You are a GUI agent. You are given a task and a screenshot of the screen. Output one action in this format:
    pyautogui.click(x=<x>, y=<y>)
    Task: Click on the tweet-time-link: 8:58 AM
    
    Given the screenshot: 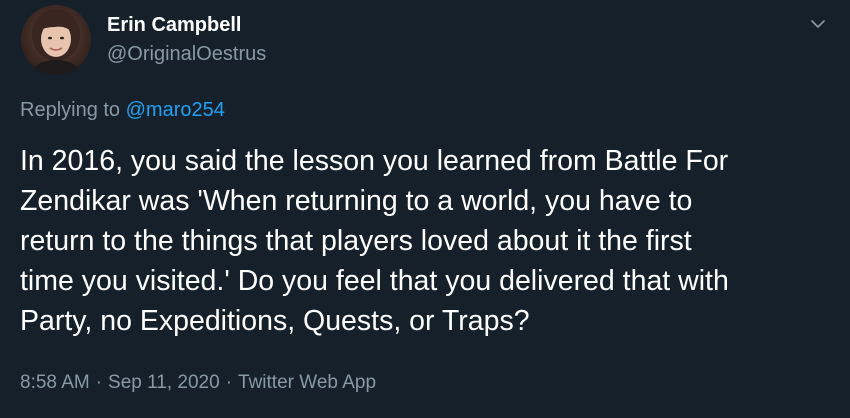 What is the action you would take?
    pyautogui.click(x=55, y=382)
    